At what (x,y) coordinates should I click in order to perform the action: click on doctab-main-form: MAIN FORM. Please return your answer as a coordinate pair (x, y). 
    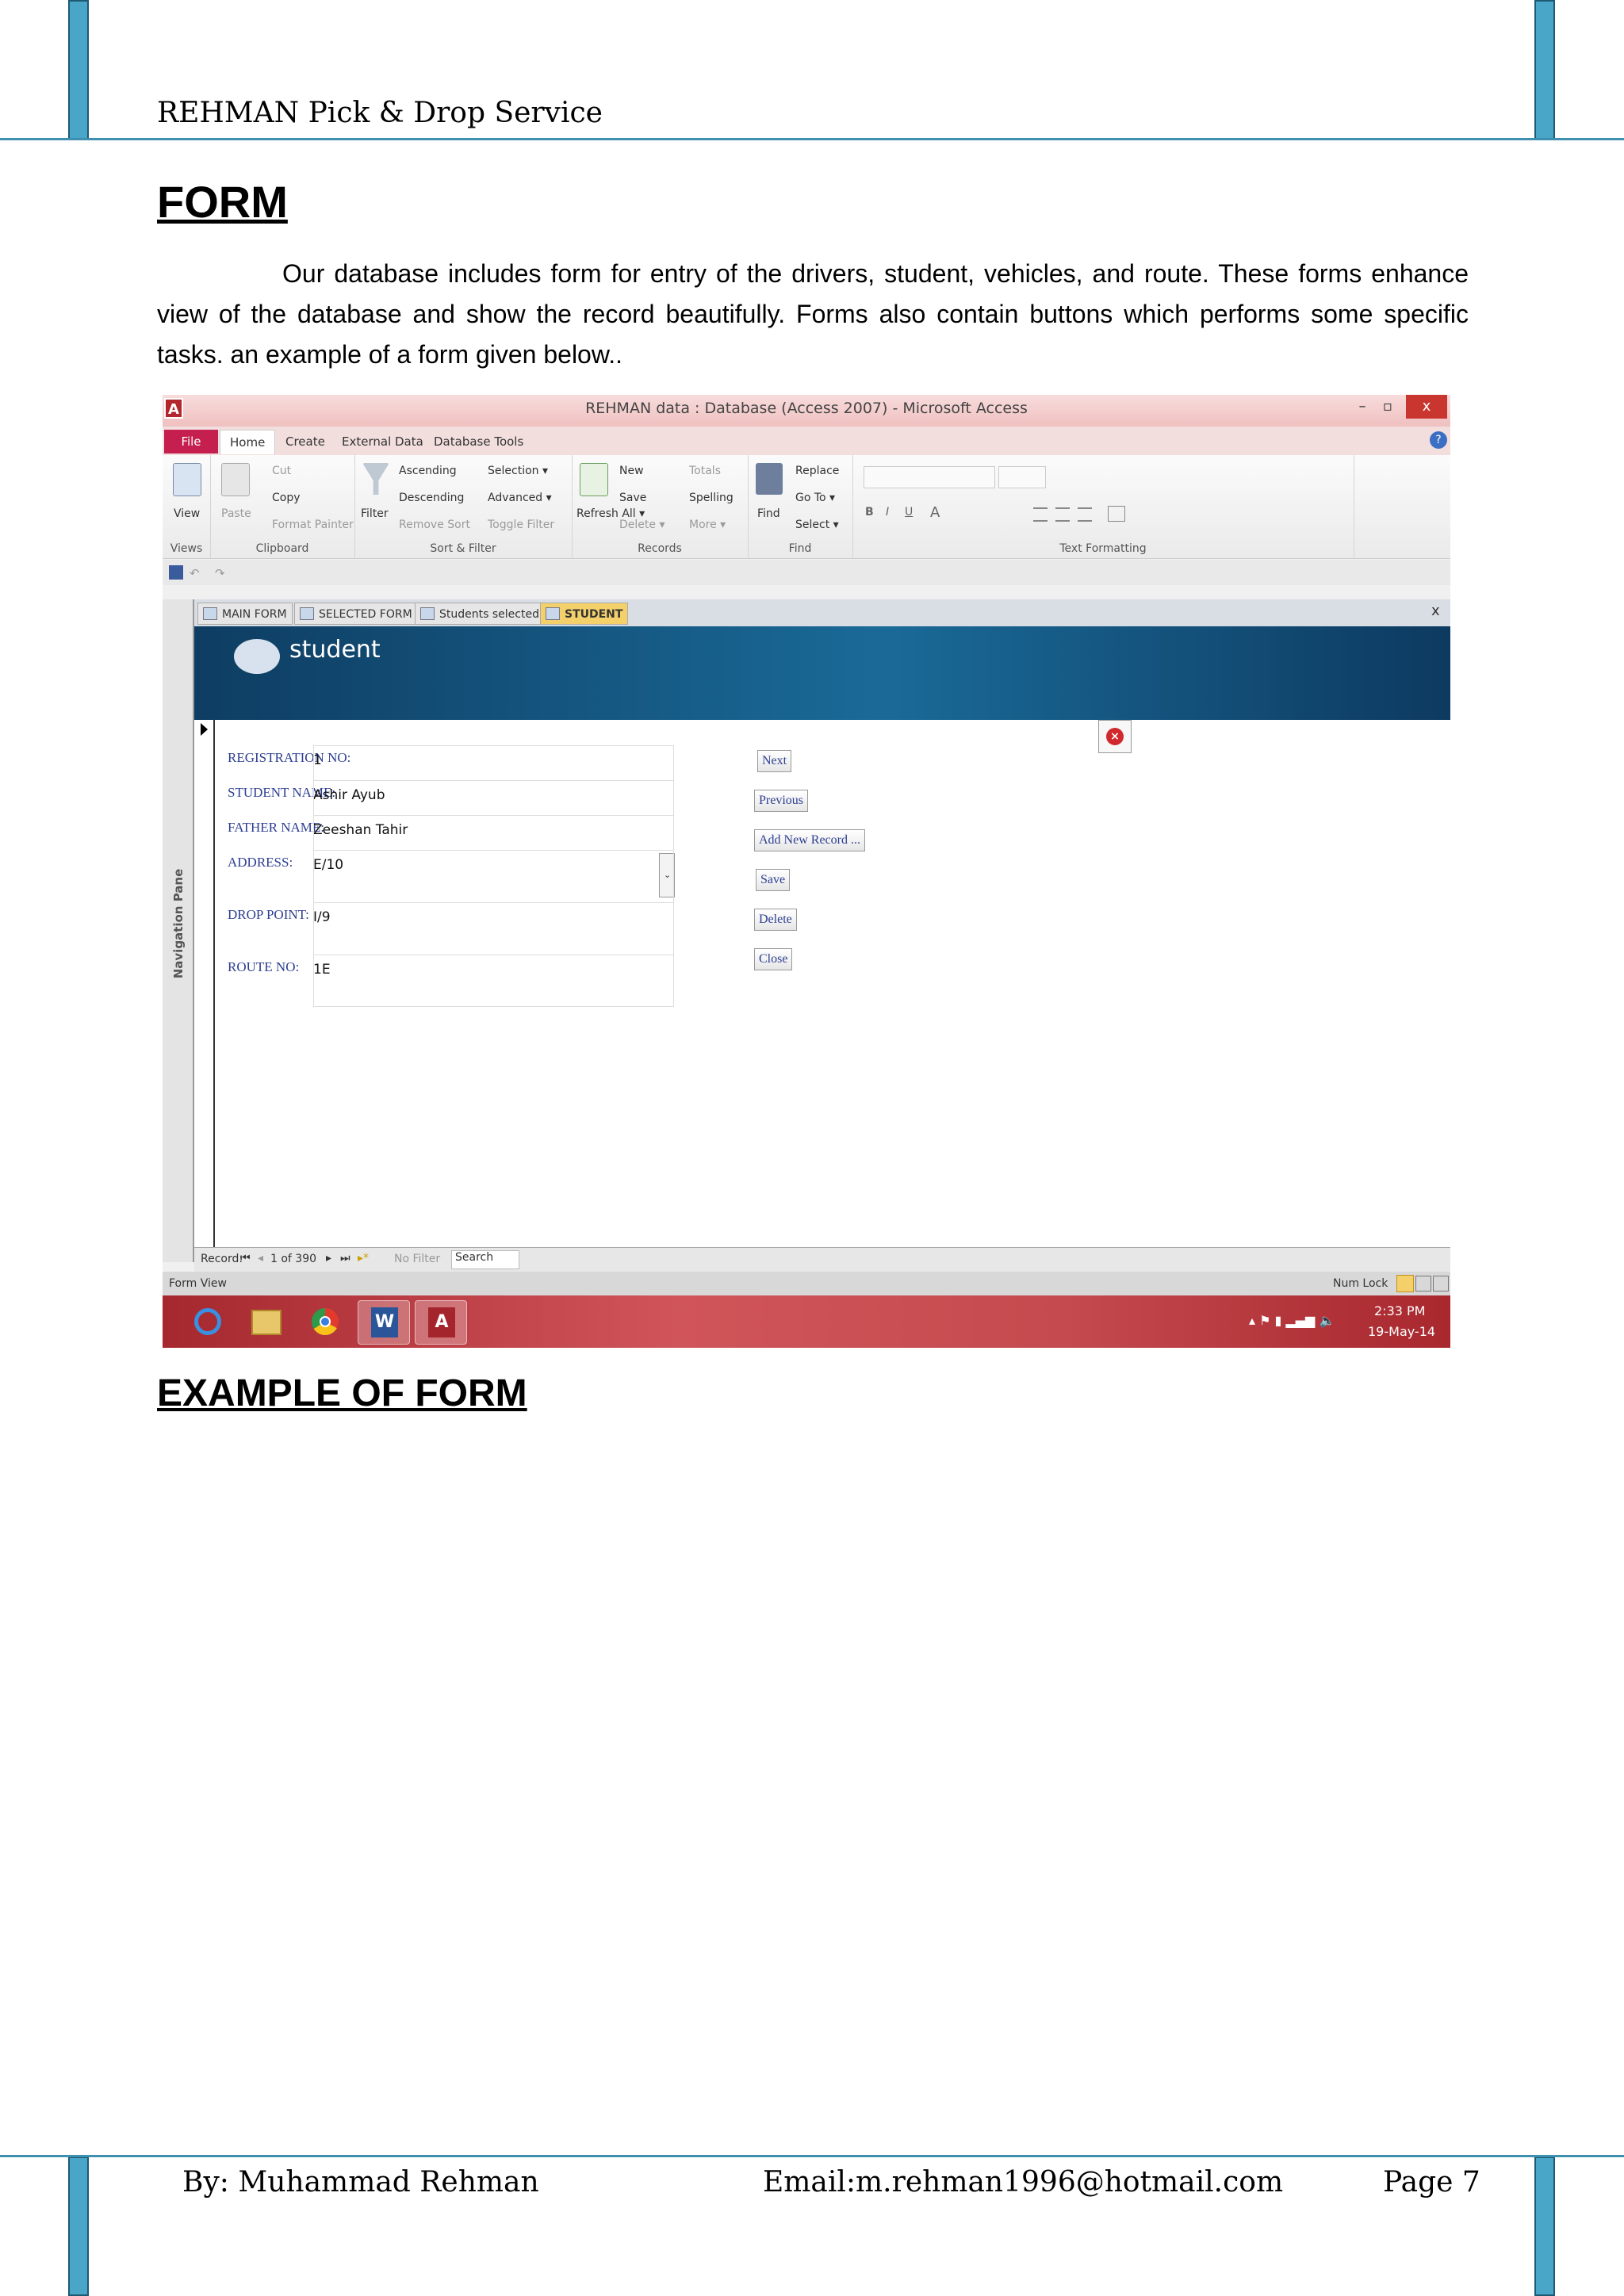
    Looking at the image, I should click on (245, 614).